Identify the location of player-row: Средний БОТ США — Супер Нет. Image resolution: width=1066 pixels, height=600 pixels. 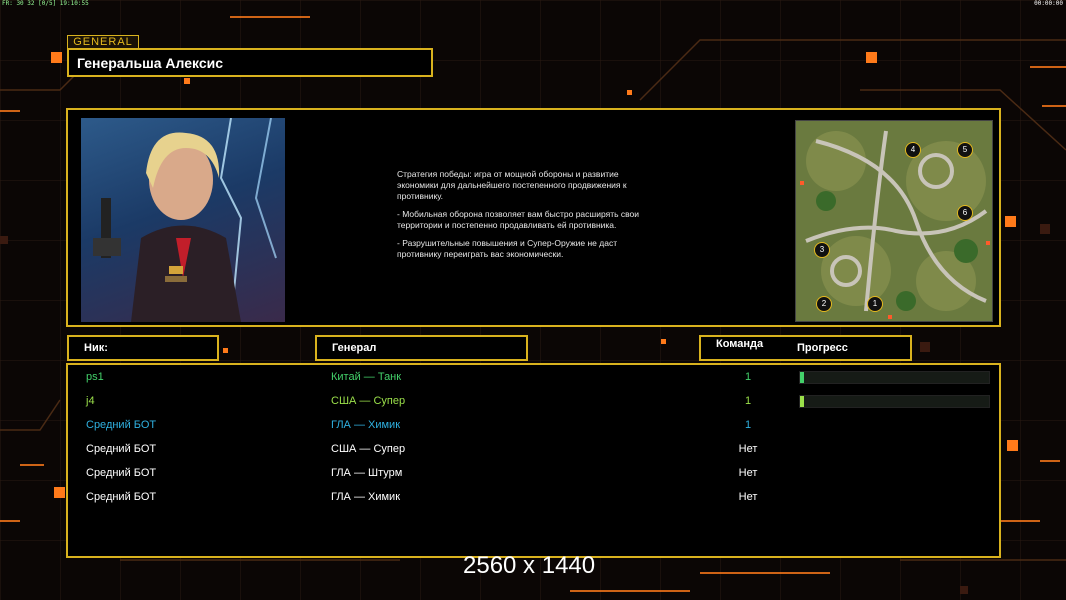
(533, 449).